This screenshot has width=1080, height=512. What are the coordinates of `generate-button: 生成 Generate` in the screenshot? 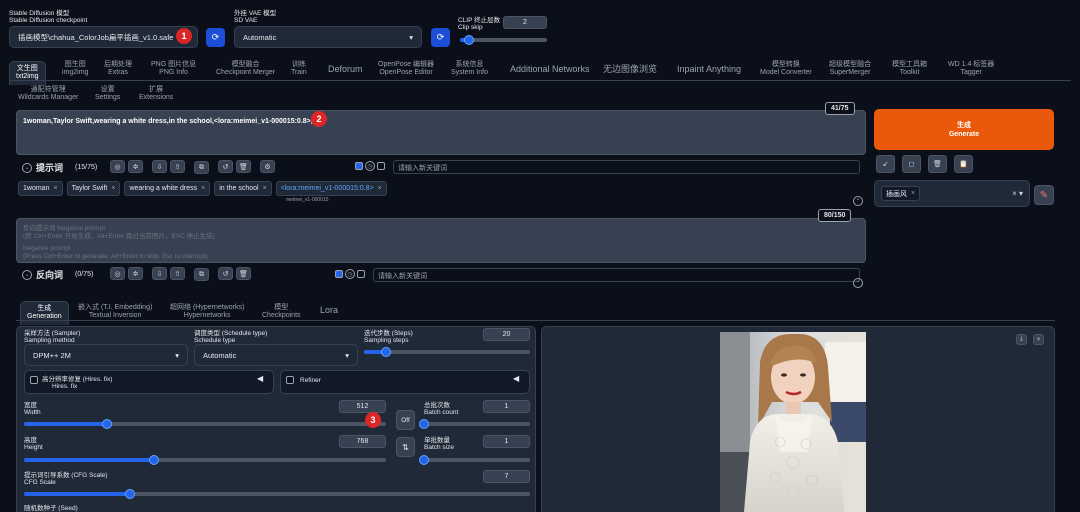 It's located at (964, 129).